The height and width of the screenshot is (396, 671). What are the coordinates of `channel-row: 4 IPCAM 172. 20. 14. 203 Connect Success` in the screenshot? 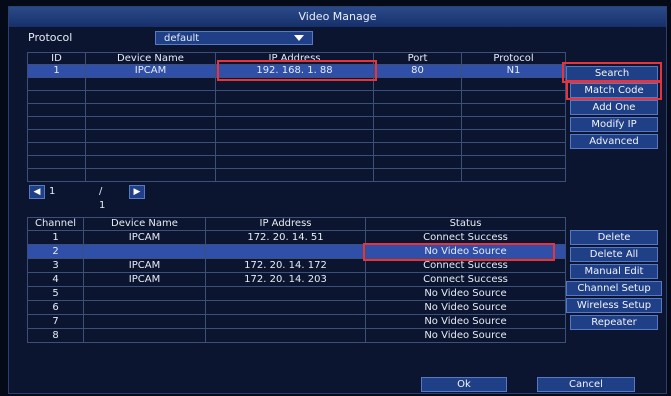 It's located at (296, 279).